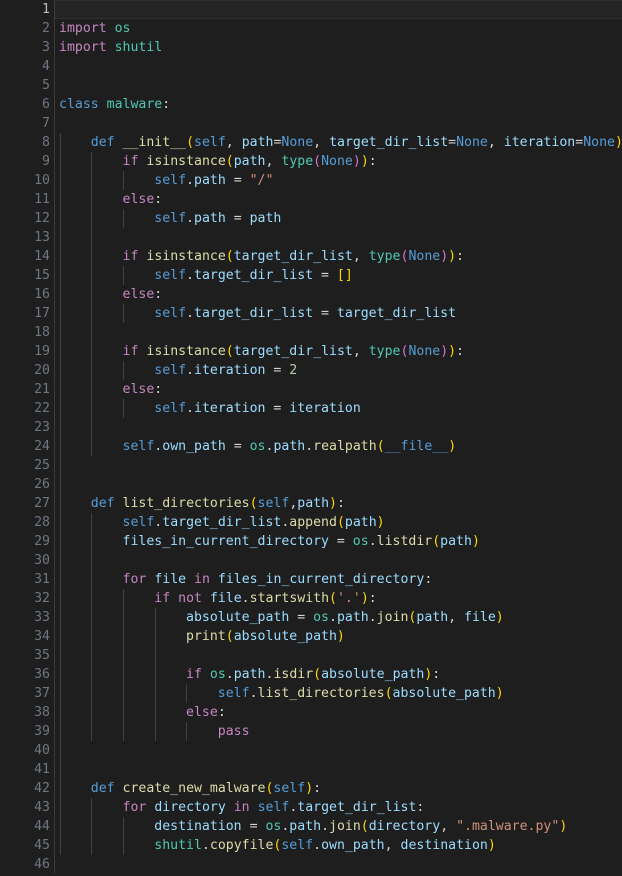 This screenshot has width=622, height=876. Describe the element at coordinates (311, 123) in the screenshot. I see `code-line: 7` at that location.